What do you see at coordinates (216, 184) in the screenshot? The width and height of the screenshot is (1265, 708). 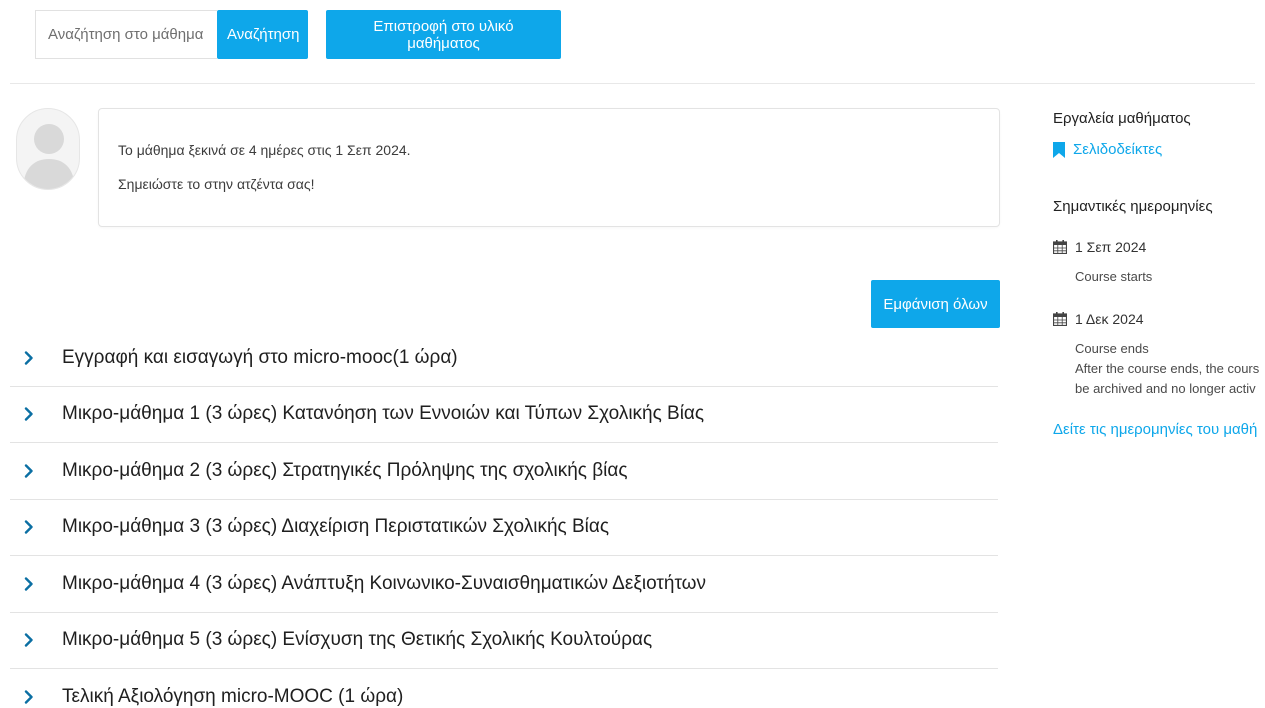 I see `welcome-message-reminder: Σημειώστε το στην ατζέντα σας!` at bounding box center [216, 184].